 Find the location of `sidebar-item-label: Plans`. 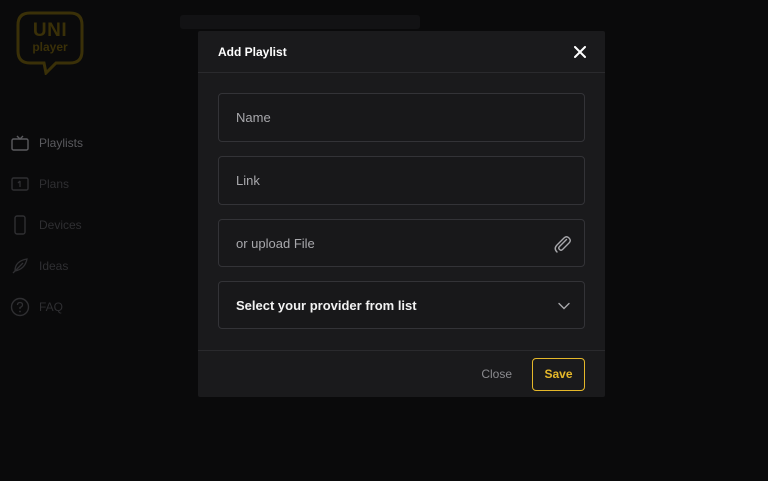

sidebar-item-label: Plans is located at coordinates (54, 184).